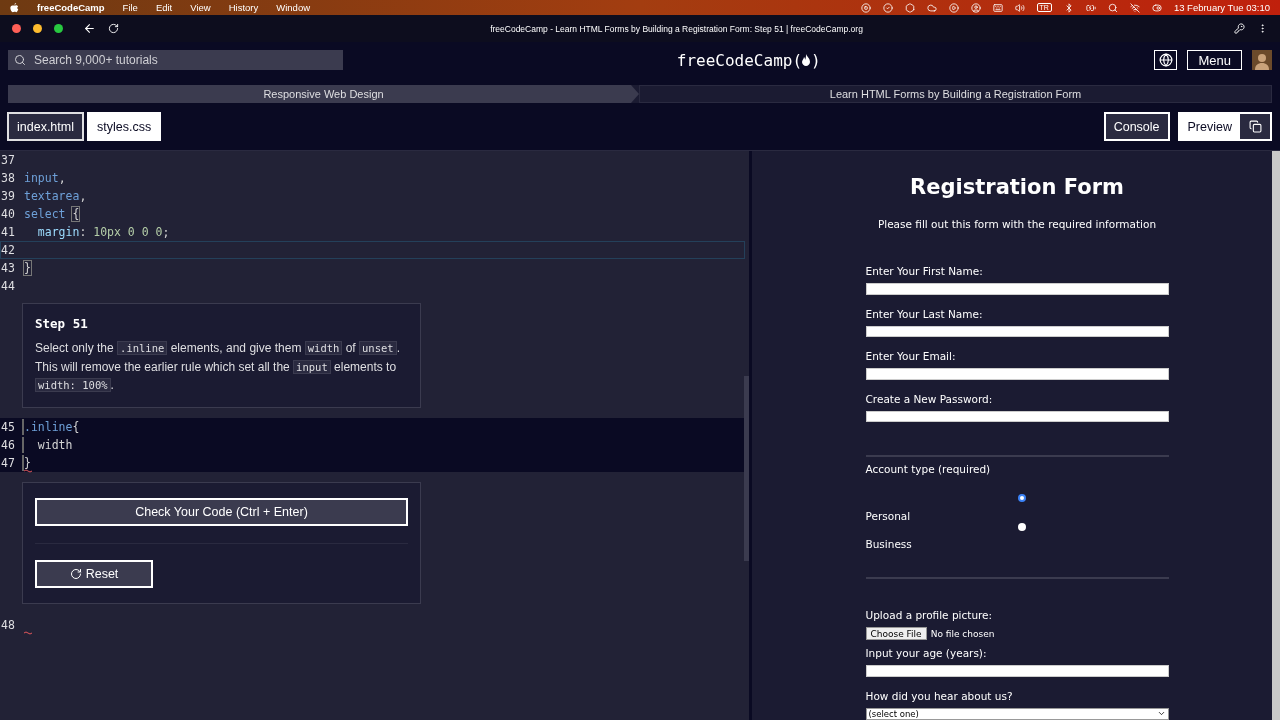 Image resolution: width=1280 pixels, height=720 pixels. What do you see at coordinates (200, 7) in the screenshot?
I see `menu-item: View` at bounding box center [200, 7].